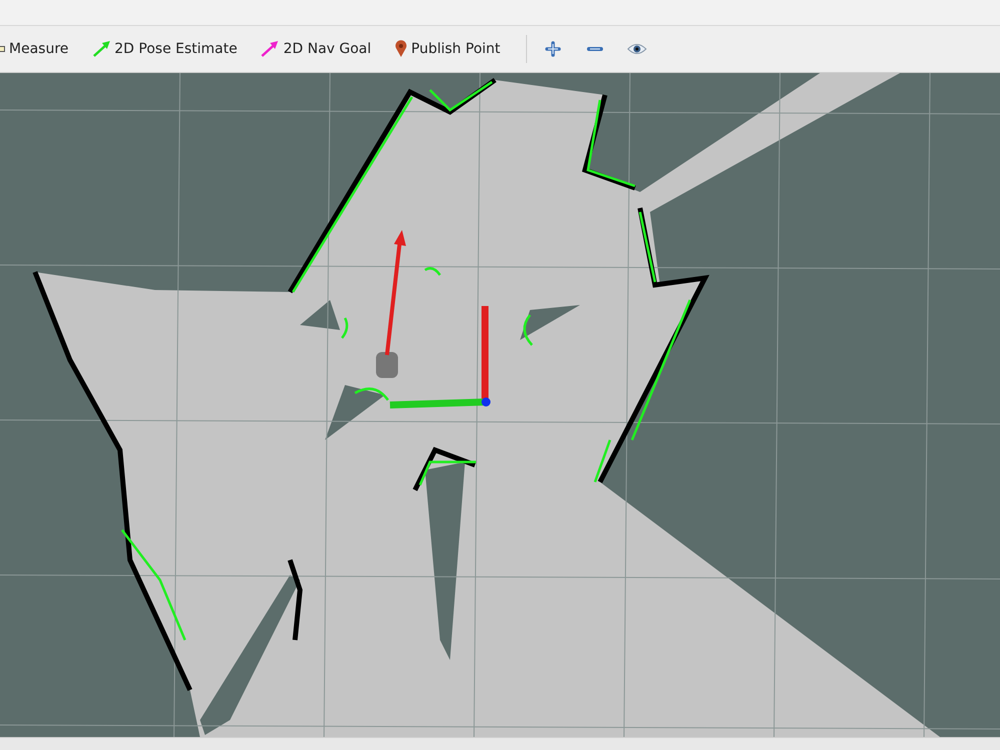 Image resolution: width=1000 pixels, height=750 pixels. What do you see at coordinates (34, 49) in the screenshot?
I see `tool-button: Measure` at bounding box center [34, 49].